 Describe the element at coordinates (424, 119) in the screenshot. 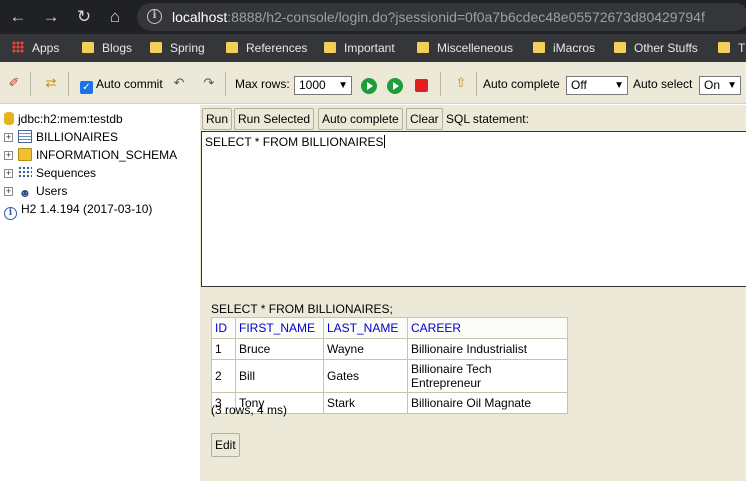

I see `clear-button: Clear` at that location.